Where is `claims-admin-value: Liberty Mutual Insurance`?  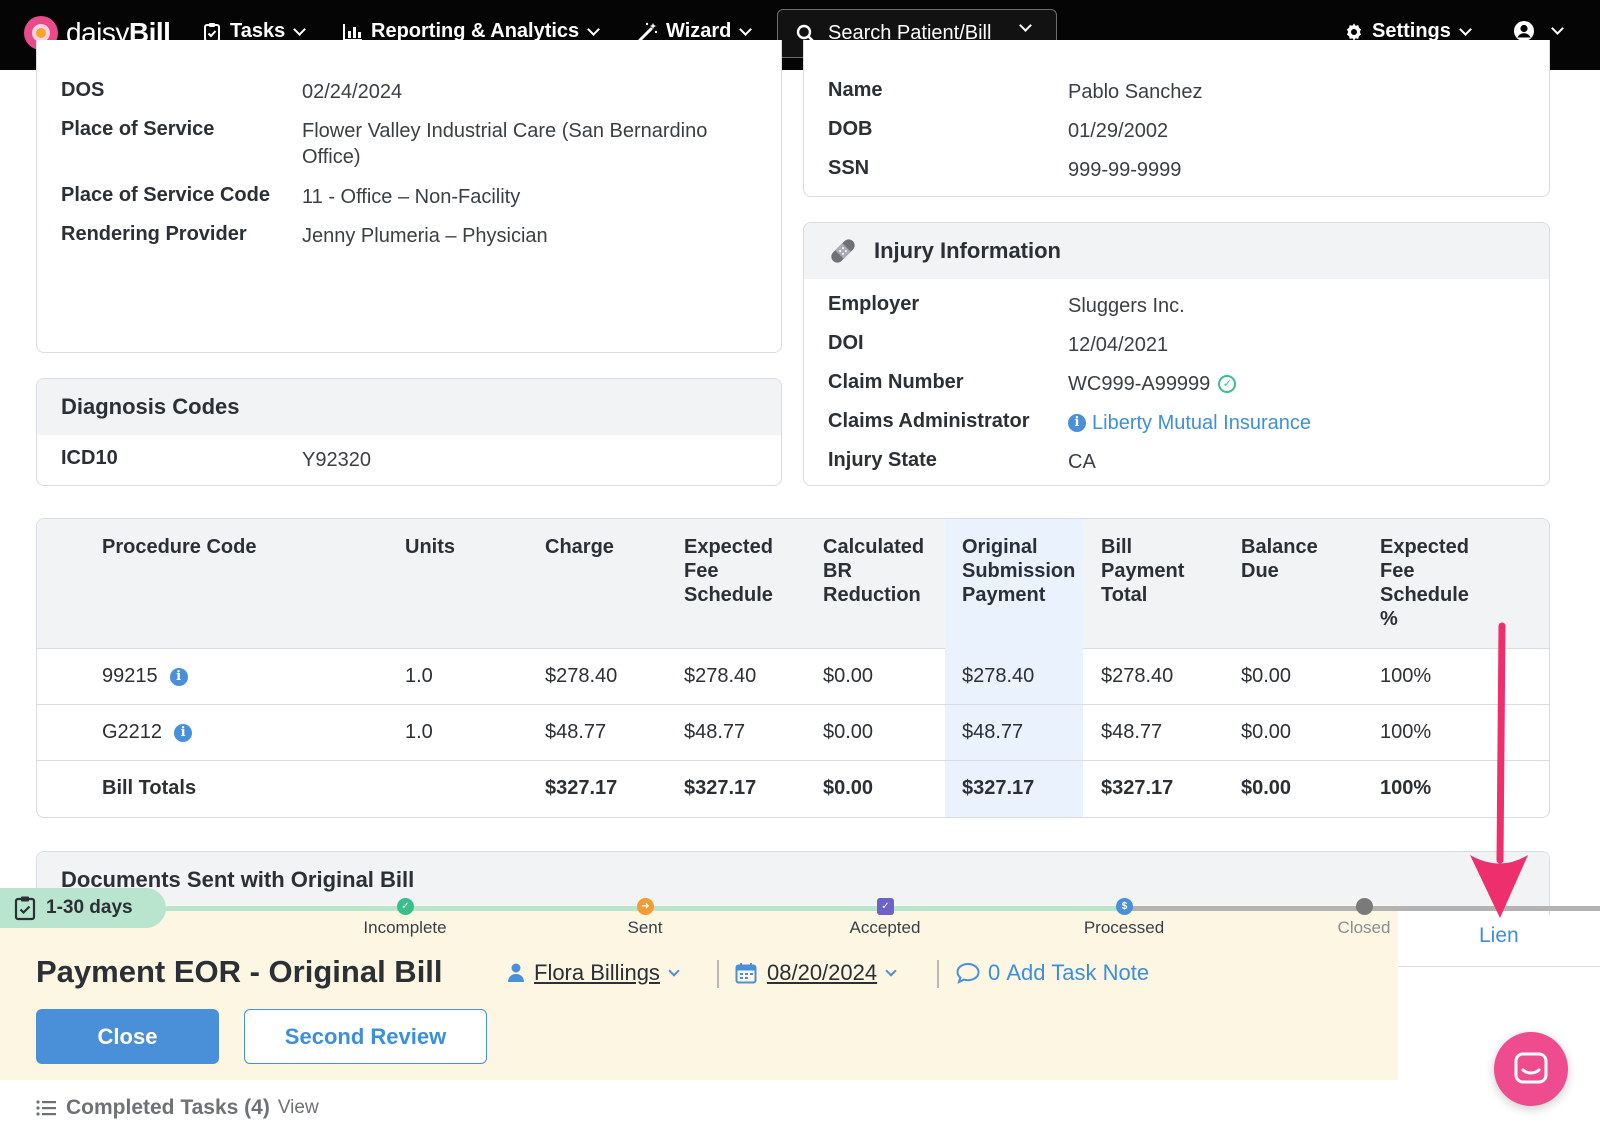 claims-admin-value: Liberty Mutual Insurance is located at coordinates (1201, 423).